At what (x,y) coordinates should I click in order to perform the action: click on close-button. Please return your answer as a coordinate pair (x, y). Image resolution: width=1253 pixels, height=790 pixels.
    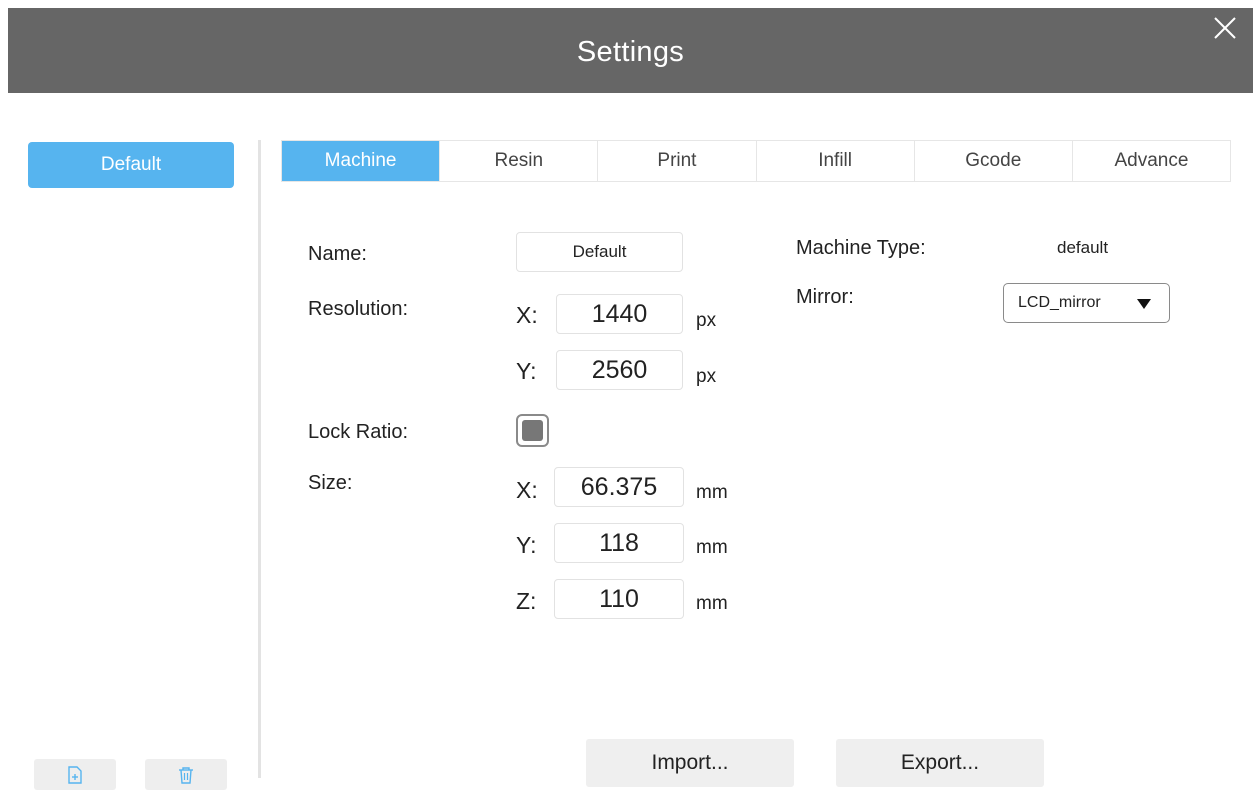
    Looking at the image, I should click on (1225, 30).